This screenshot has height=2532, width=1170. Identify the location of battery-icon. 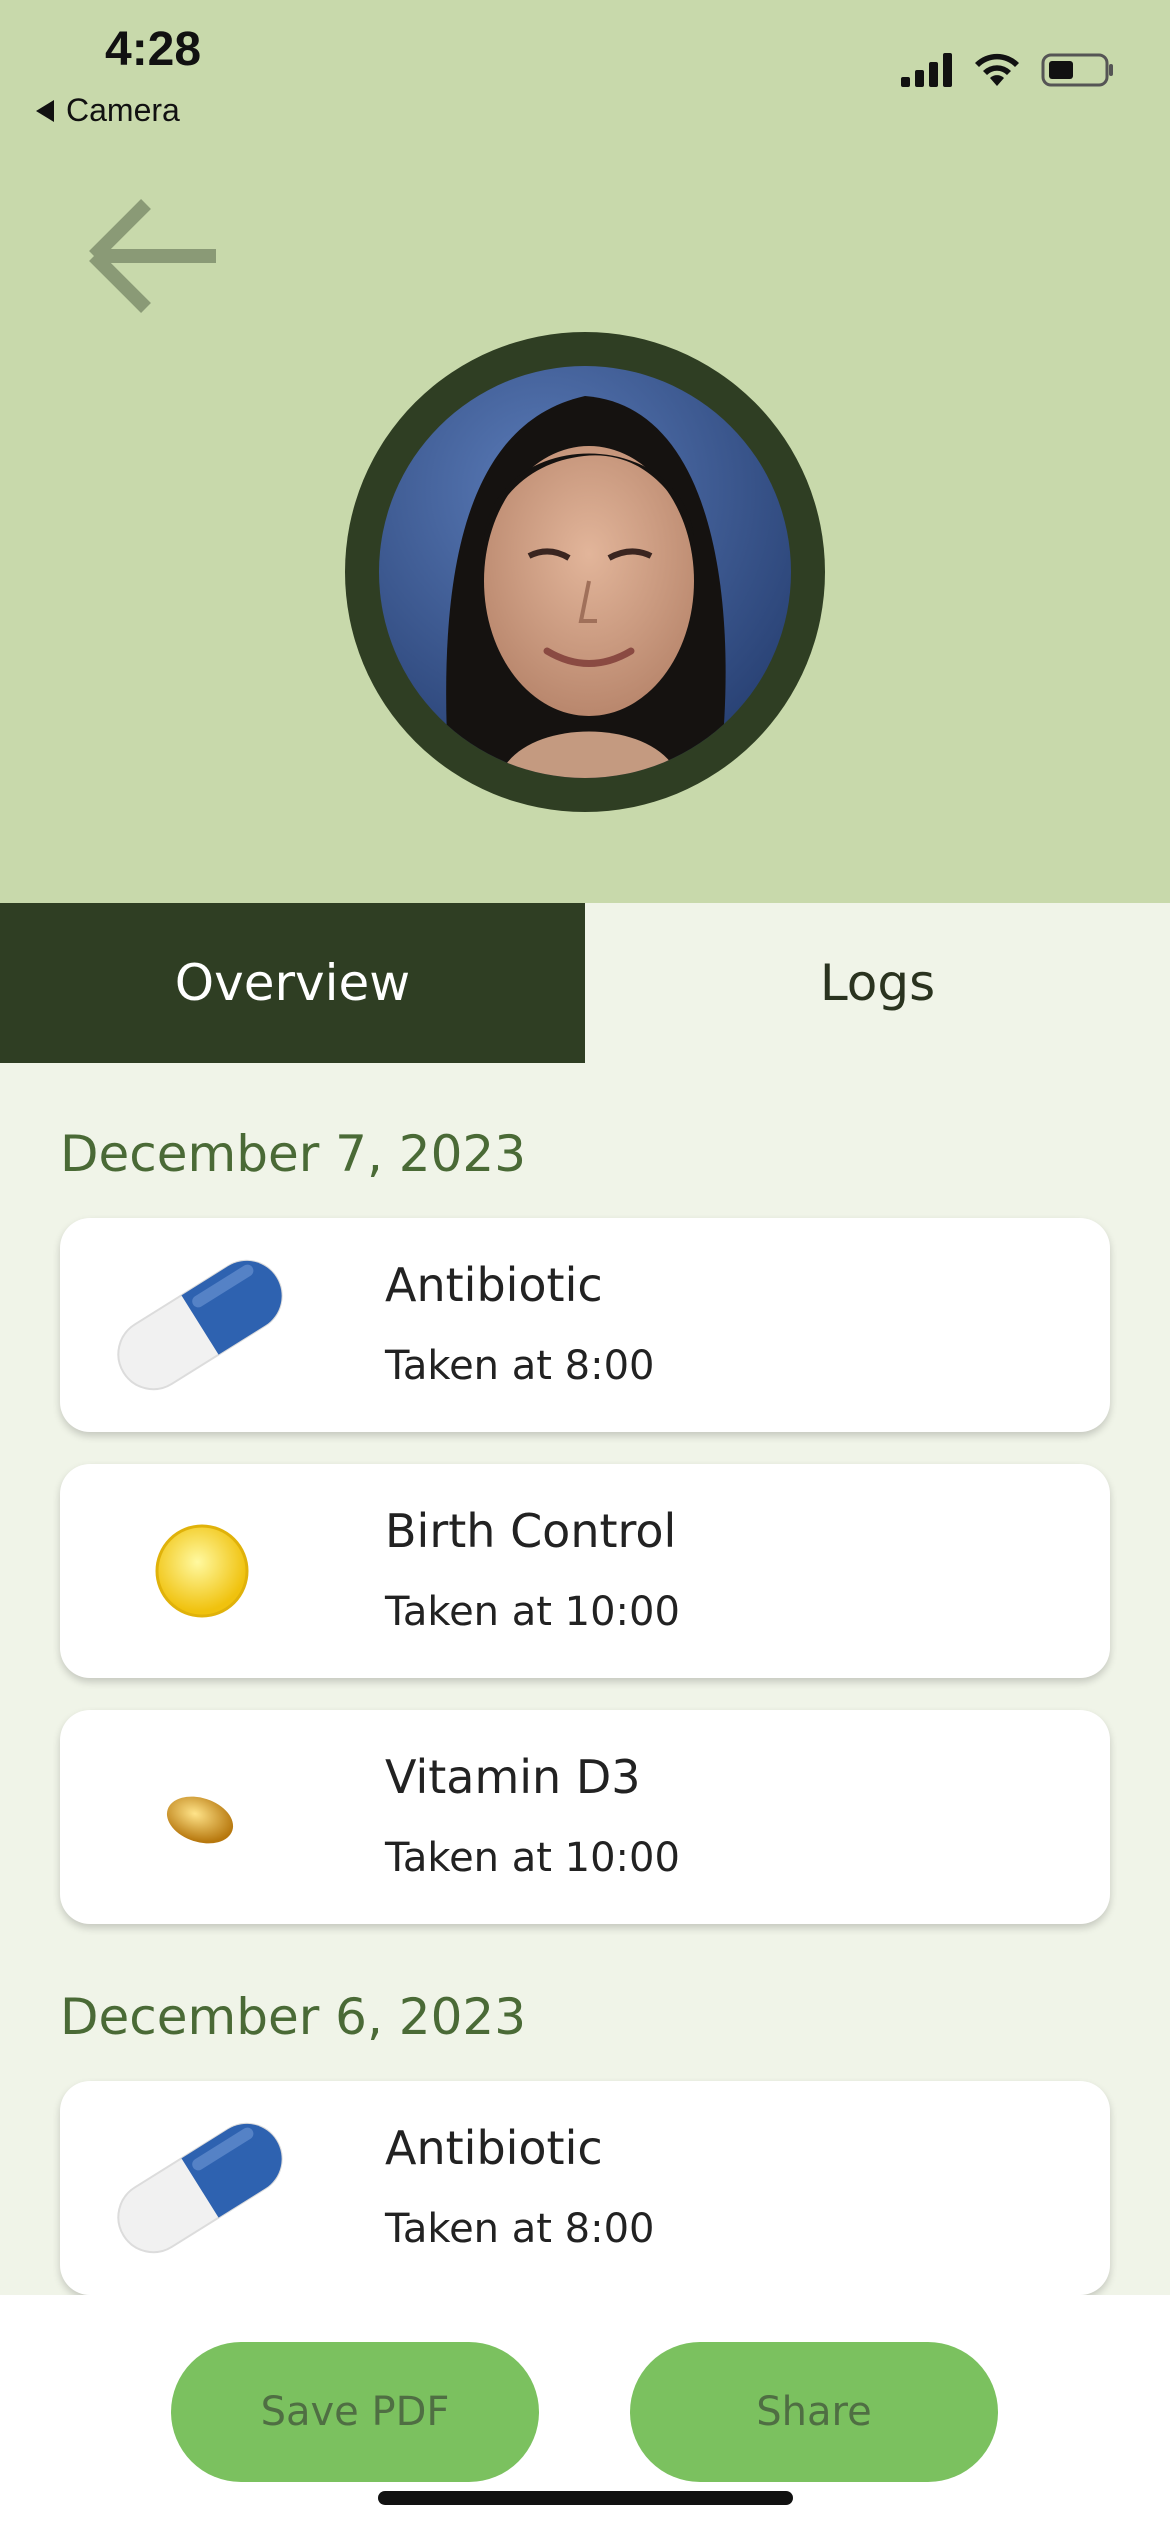
(1077, 70).